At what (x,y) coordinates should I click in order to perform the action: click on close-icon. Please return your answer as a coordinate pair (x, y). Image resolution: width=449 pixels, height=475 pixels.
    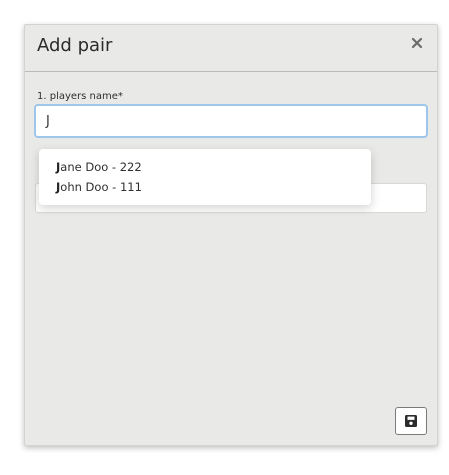
    Looking at the image, I should click on (417, 43).